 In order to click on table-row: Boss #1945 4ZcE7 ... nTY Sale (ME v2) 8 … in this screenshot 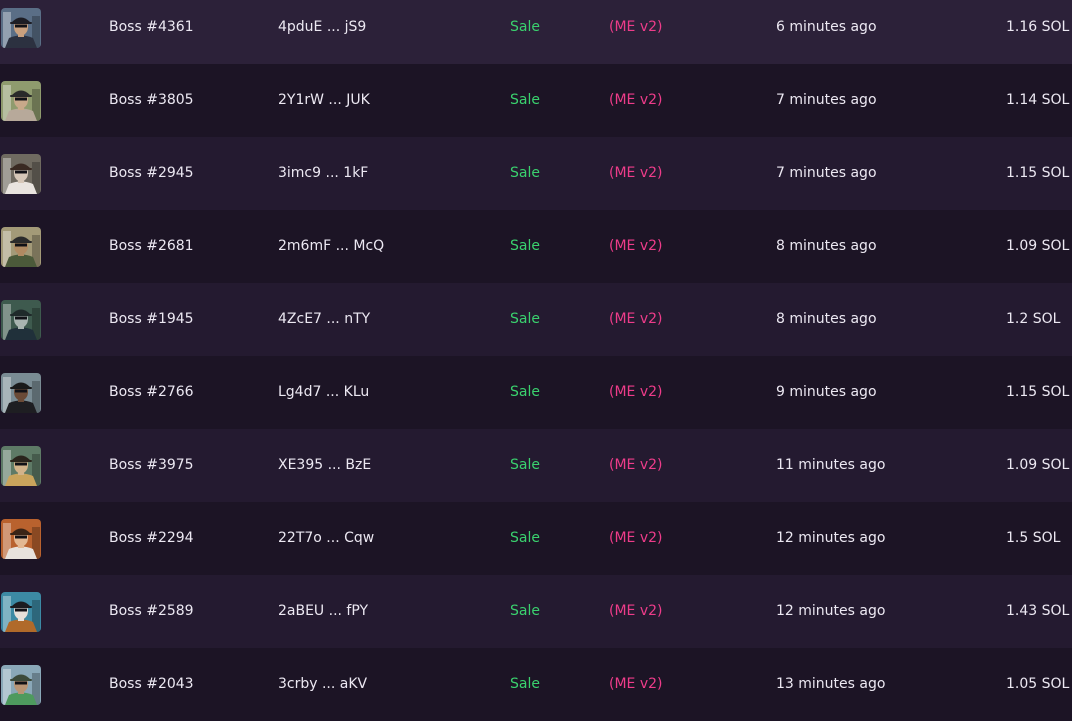, I will do `click(536, 319)`.